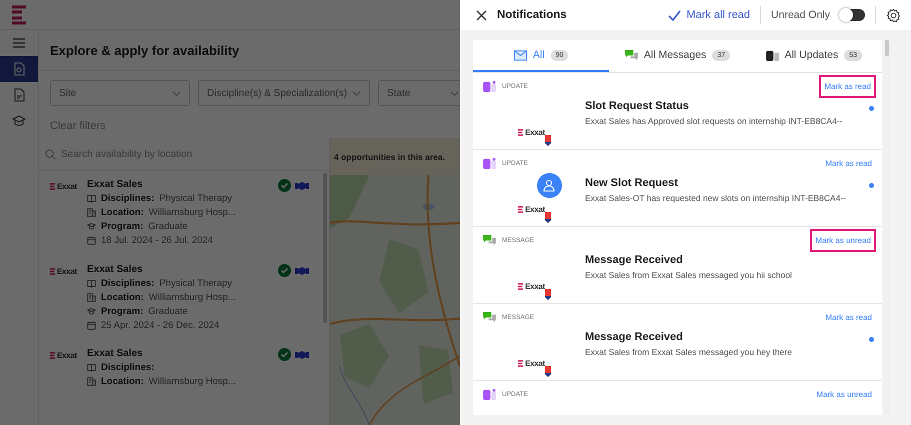 The width and height of the screenshot is (911, 425). I want to click on mail-icon, so click(520, 55).